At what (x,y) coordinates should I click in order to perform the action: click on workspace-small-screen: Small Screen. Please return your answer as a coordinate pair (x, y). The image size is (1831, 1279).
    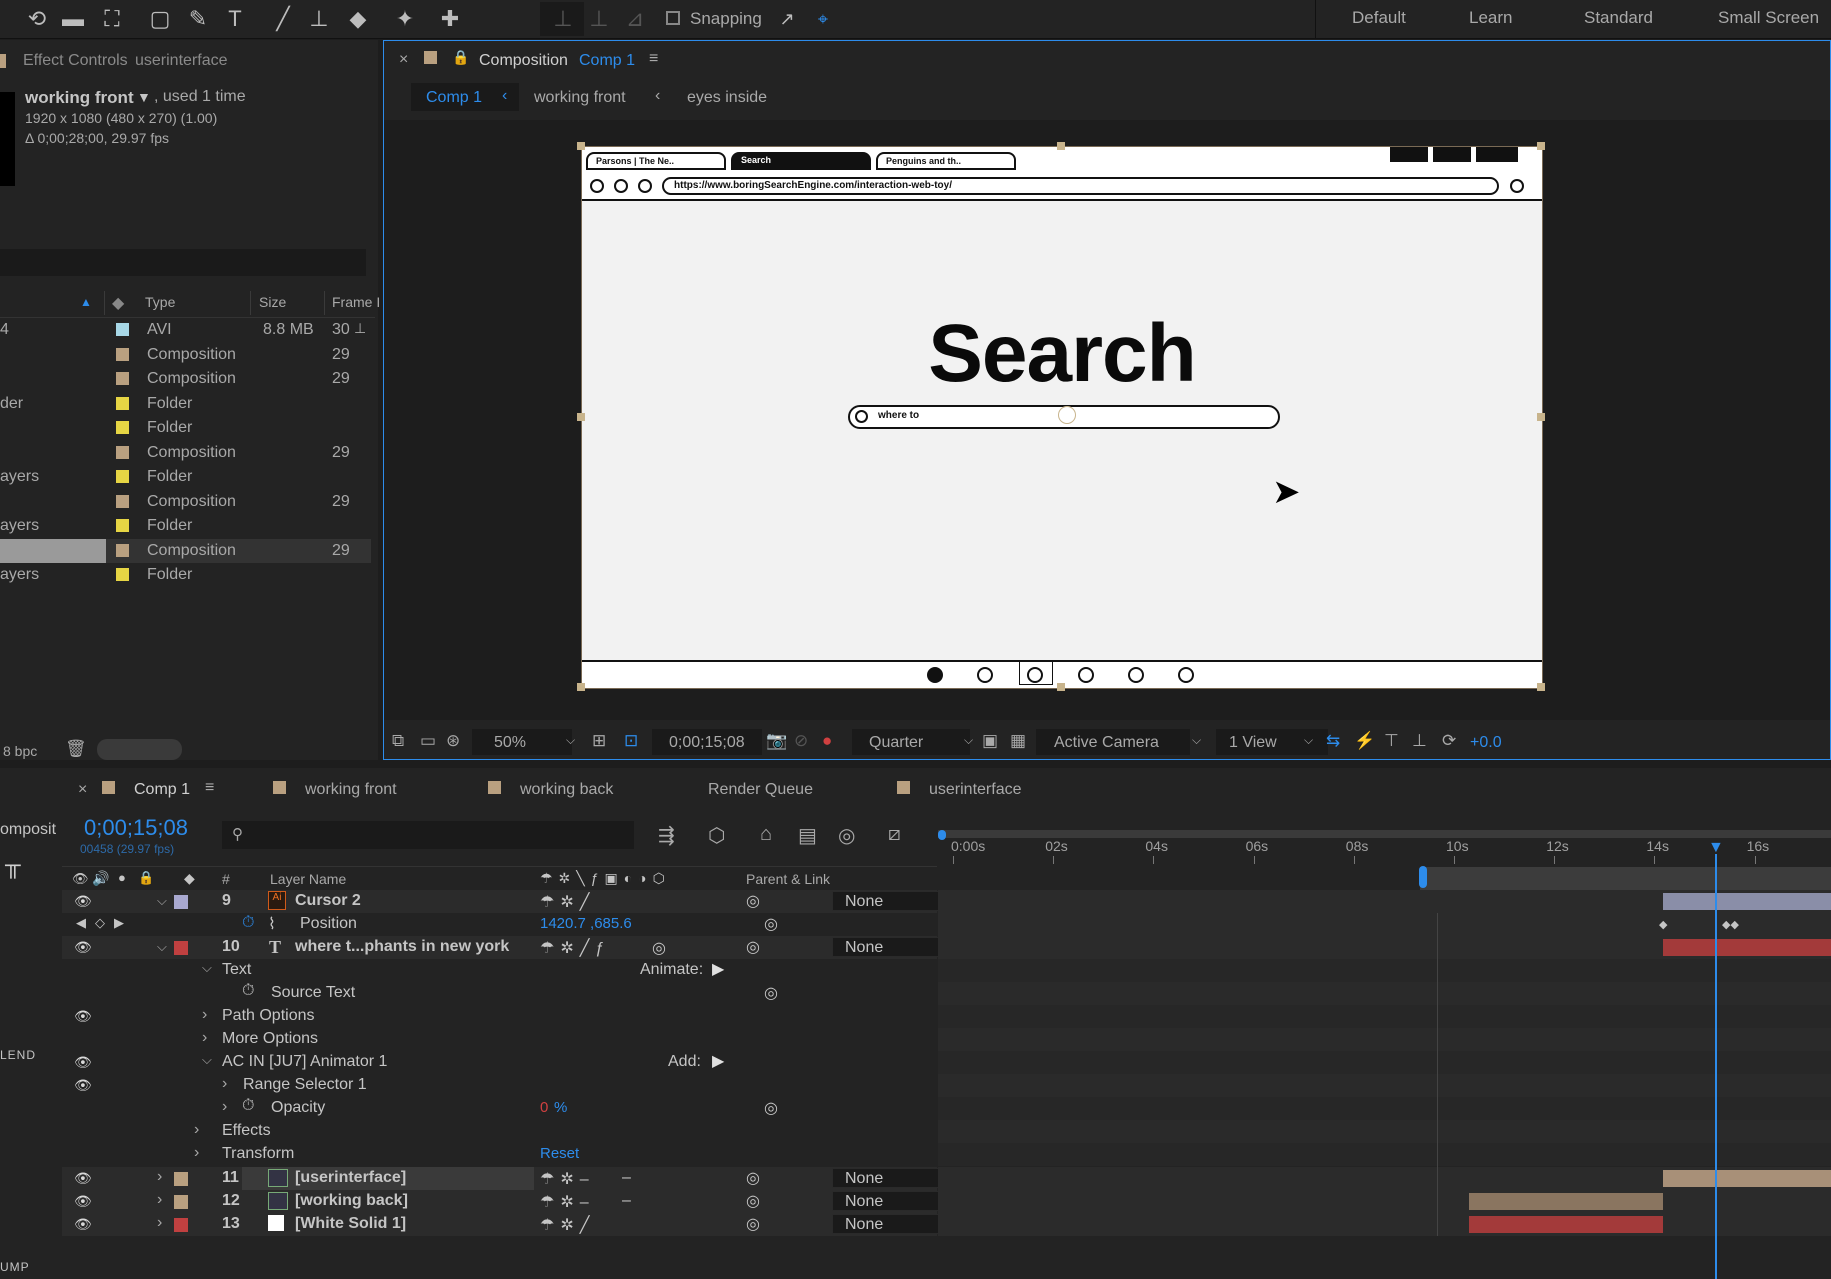
    Looking at the image, I should click on (1768, 18).